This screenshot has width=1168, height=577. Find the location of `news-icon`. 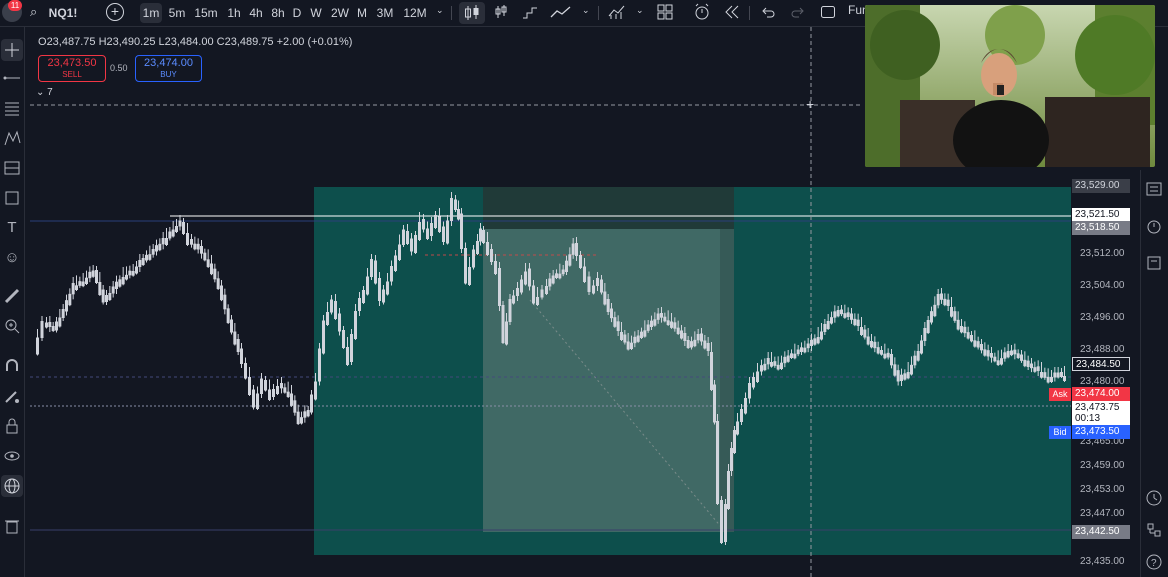

news-icon is located at coordinates (1154, 263).